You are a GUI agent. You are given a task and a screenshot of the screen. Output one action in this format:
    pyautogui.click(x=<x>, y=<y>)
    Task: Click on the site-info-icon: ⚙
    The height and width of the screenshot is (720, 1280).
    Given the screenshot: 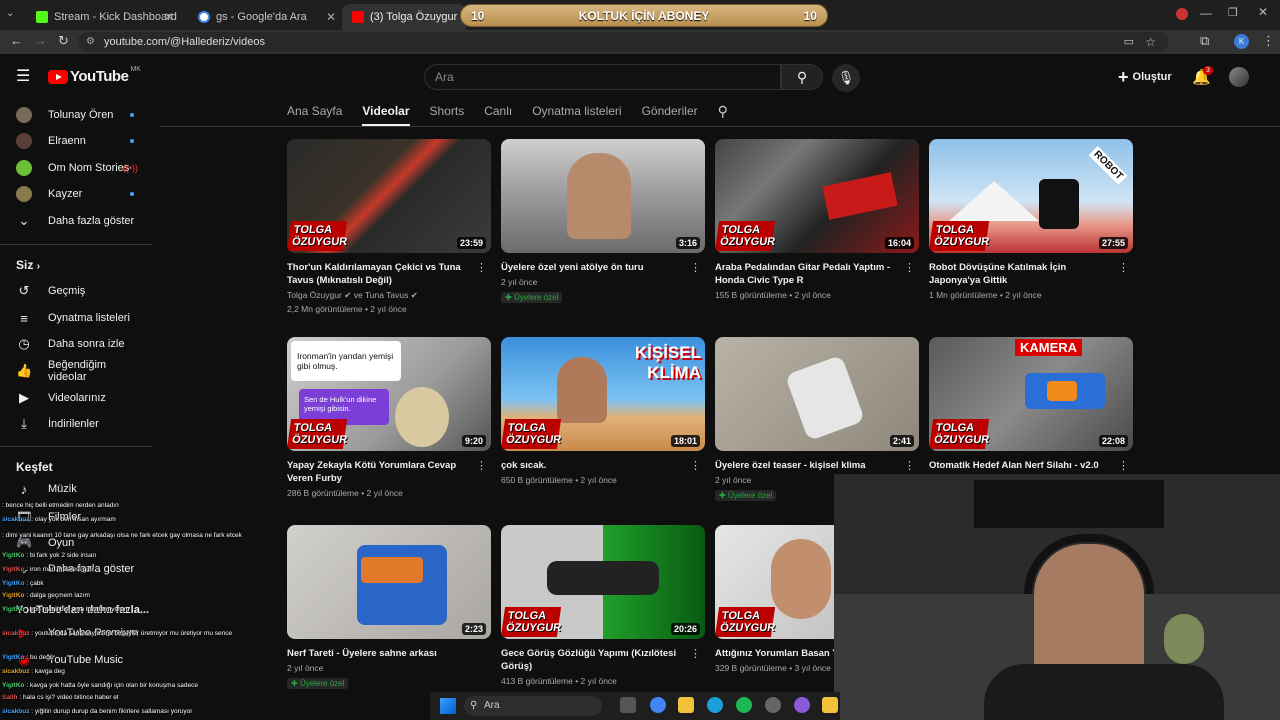 What is the action you would take?
    pyautogui.click(x=90, y=42)
    